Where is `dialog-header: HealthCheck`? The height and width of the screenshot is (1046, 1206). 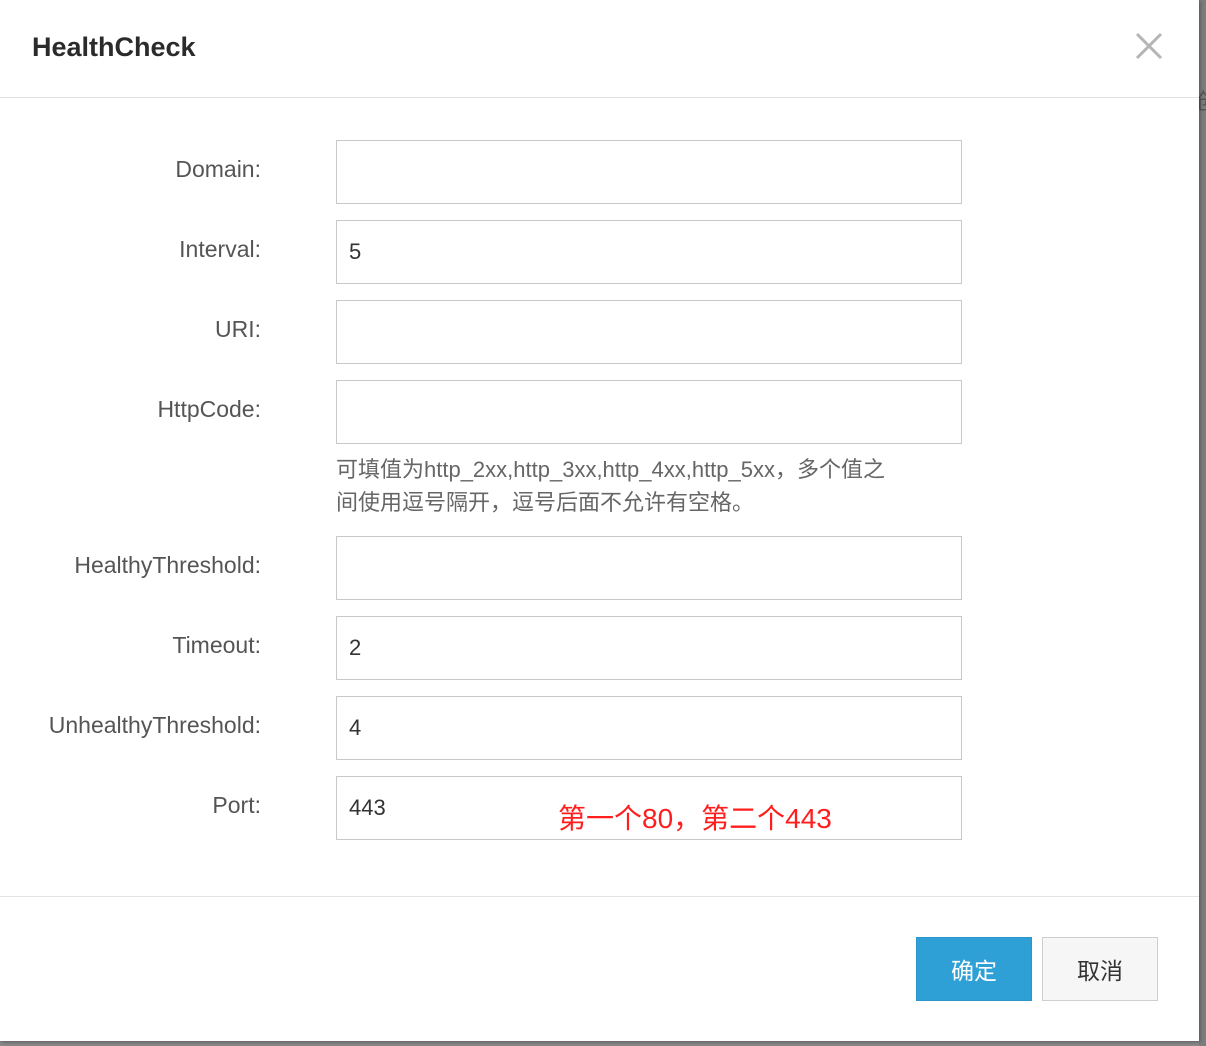
dialog-header: HealthCheck is located at coordinates (599, 49).